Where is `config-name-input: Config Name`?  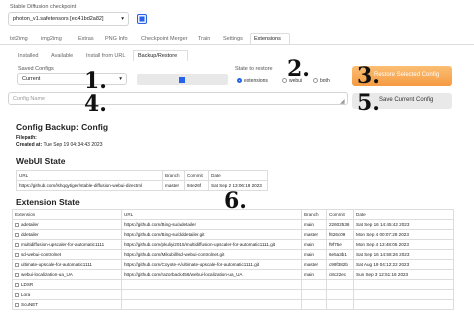 config-name-input: Config Name is located at coordinates (178, 98).